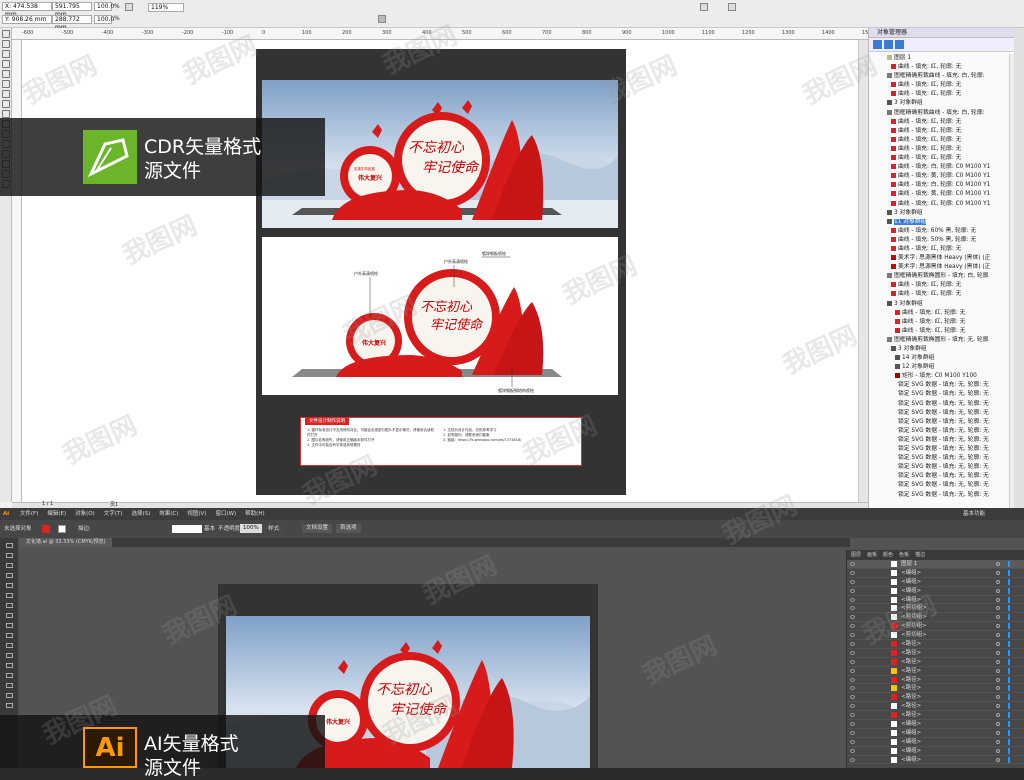  What do you see at coordinates (940, 222) in the screenshot?
I see `object-tree-row: 11 对象群组` at bounding box center [940, 222].